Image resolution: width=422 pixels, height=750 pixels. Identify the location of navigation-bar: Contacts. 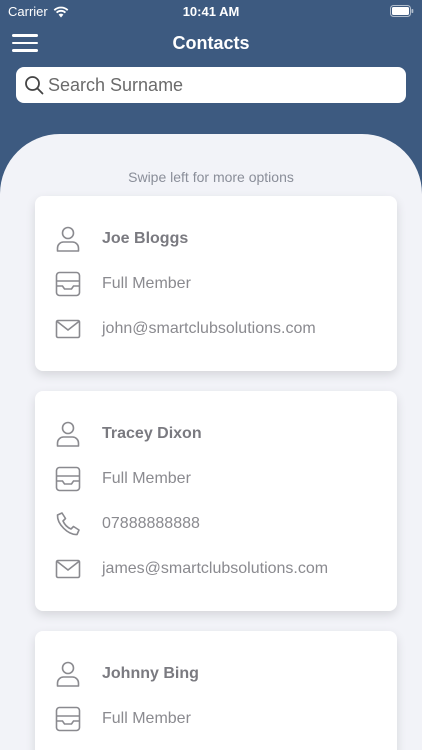
(211, 43).